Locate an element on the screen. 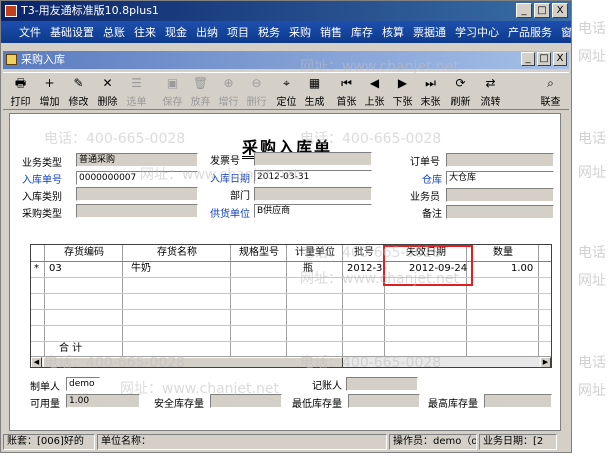 This screenshot has width=608, height=456. toolbar-button-label: 末张 is located at coordinates (430, 102).